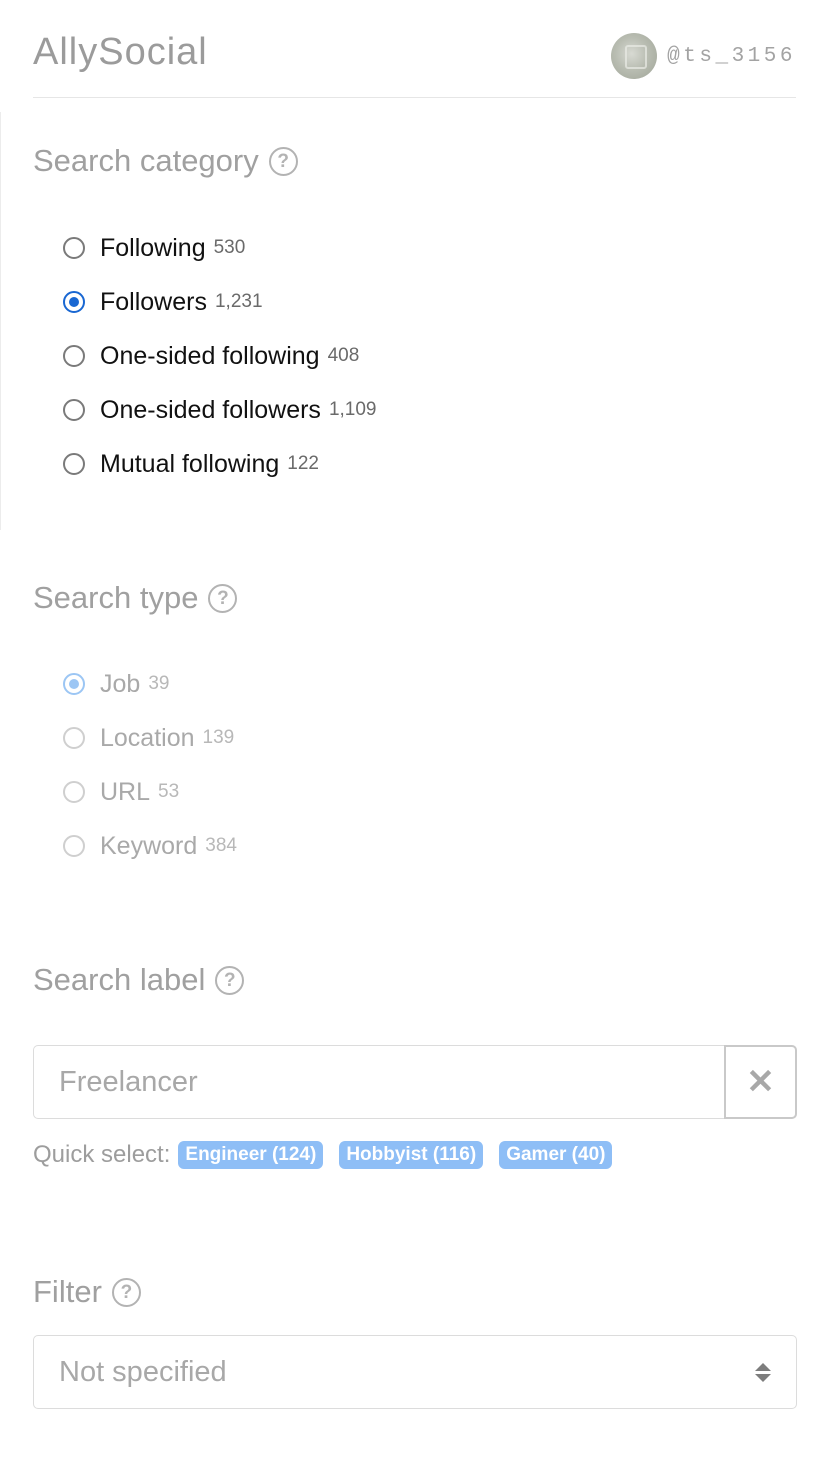 The width and height of the screenshot is (828, 1472). Describe the element at coordinates (343, 355) in the screenshot. I see `radio-count: 408` at that location.